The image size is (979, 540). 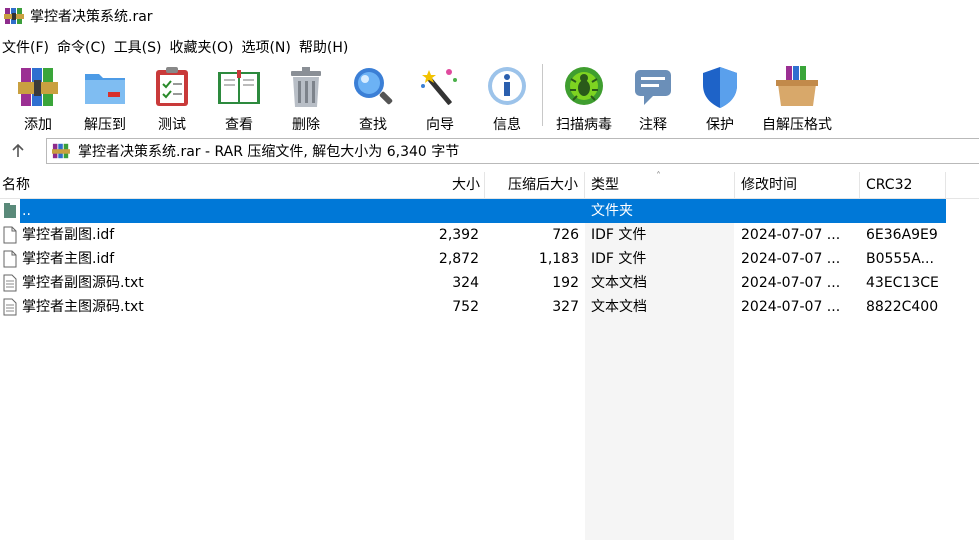 I want to click on menu-help: 帮助(H), so click(x=325, y=47).